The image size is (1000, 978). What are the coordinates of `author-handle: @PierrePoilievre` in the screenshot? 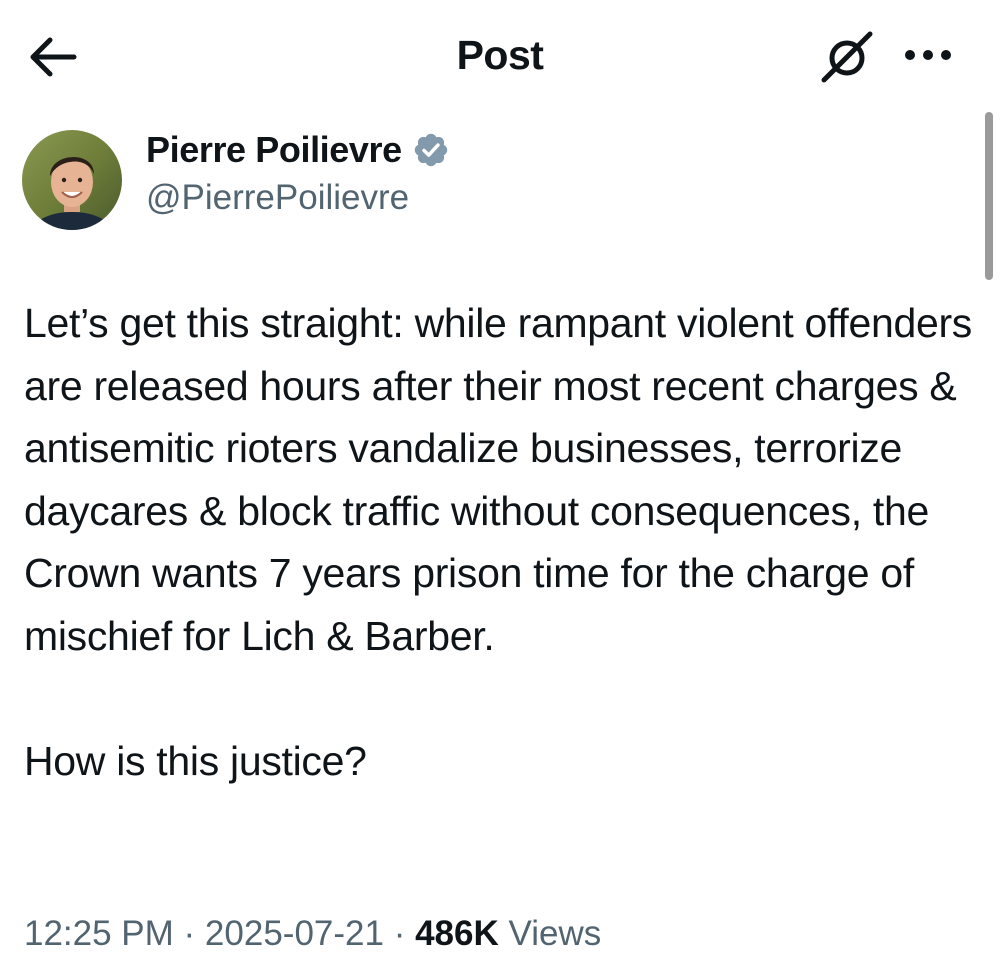 It's located at (277, 198).